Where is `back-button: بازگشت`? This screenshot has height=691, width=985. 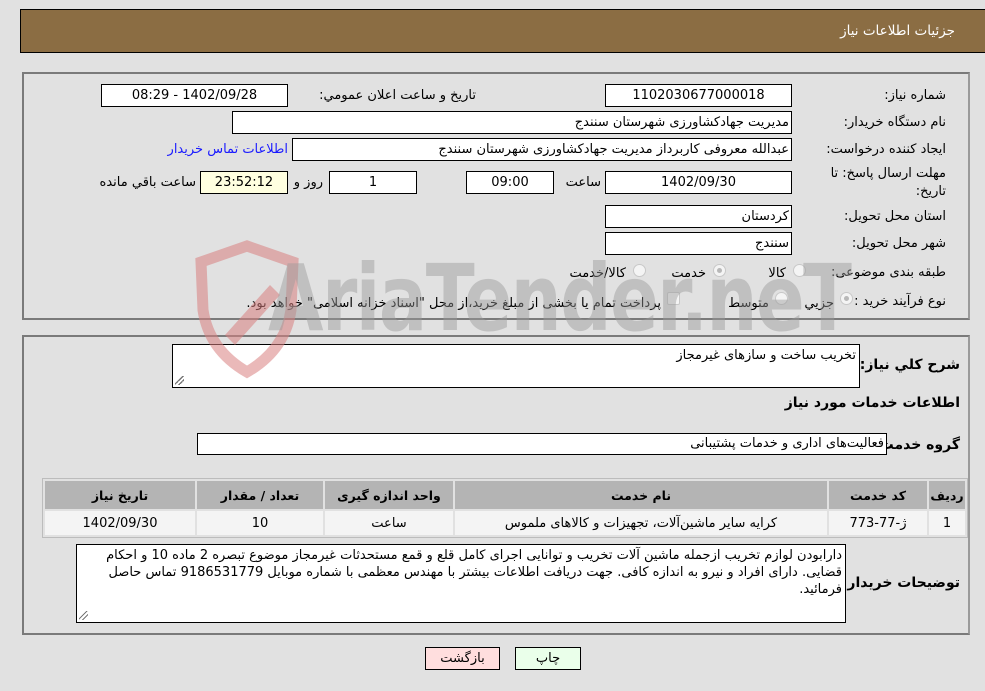
back-button: بازگشت is located at coordinates (462, 658).